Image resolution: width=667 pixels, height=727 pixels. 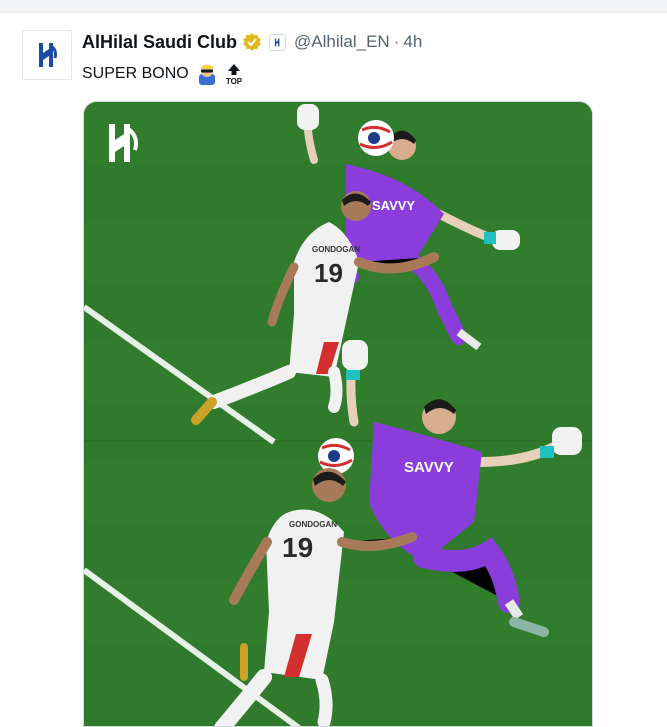 What do you see at coordinates (412, 42) in the screenshot?
I see `timestamp: 4h` at bounding box center [412, 42].